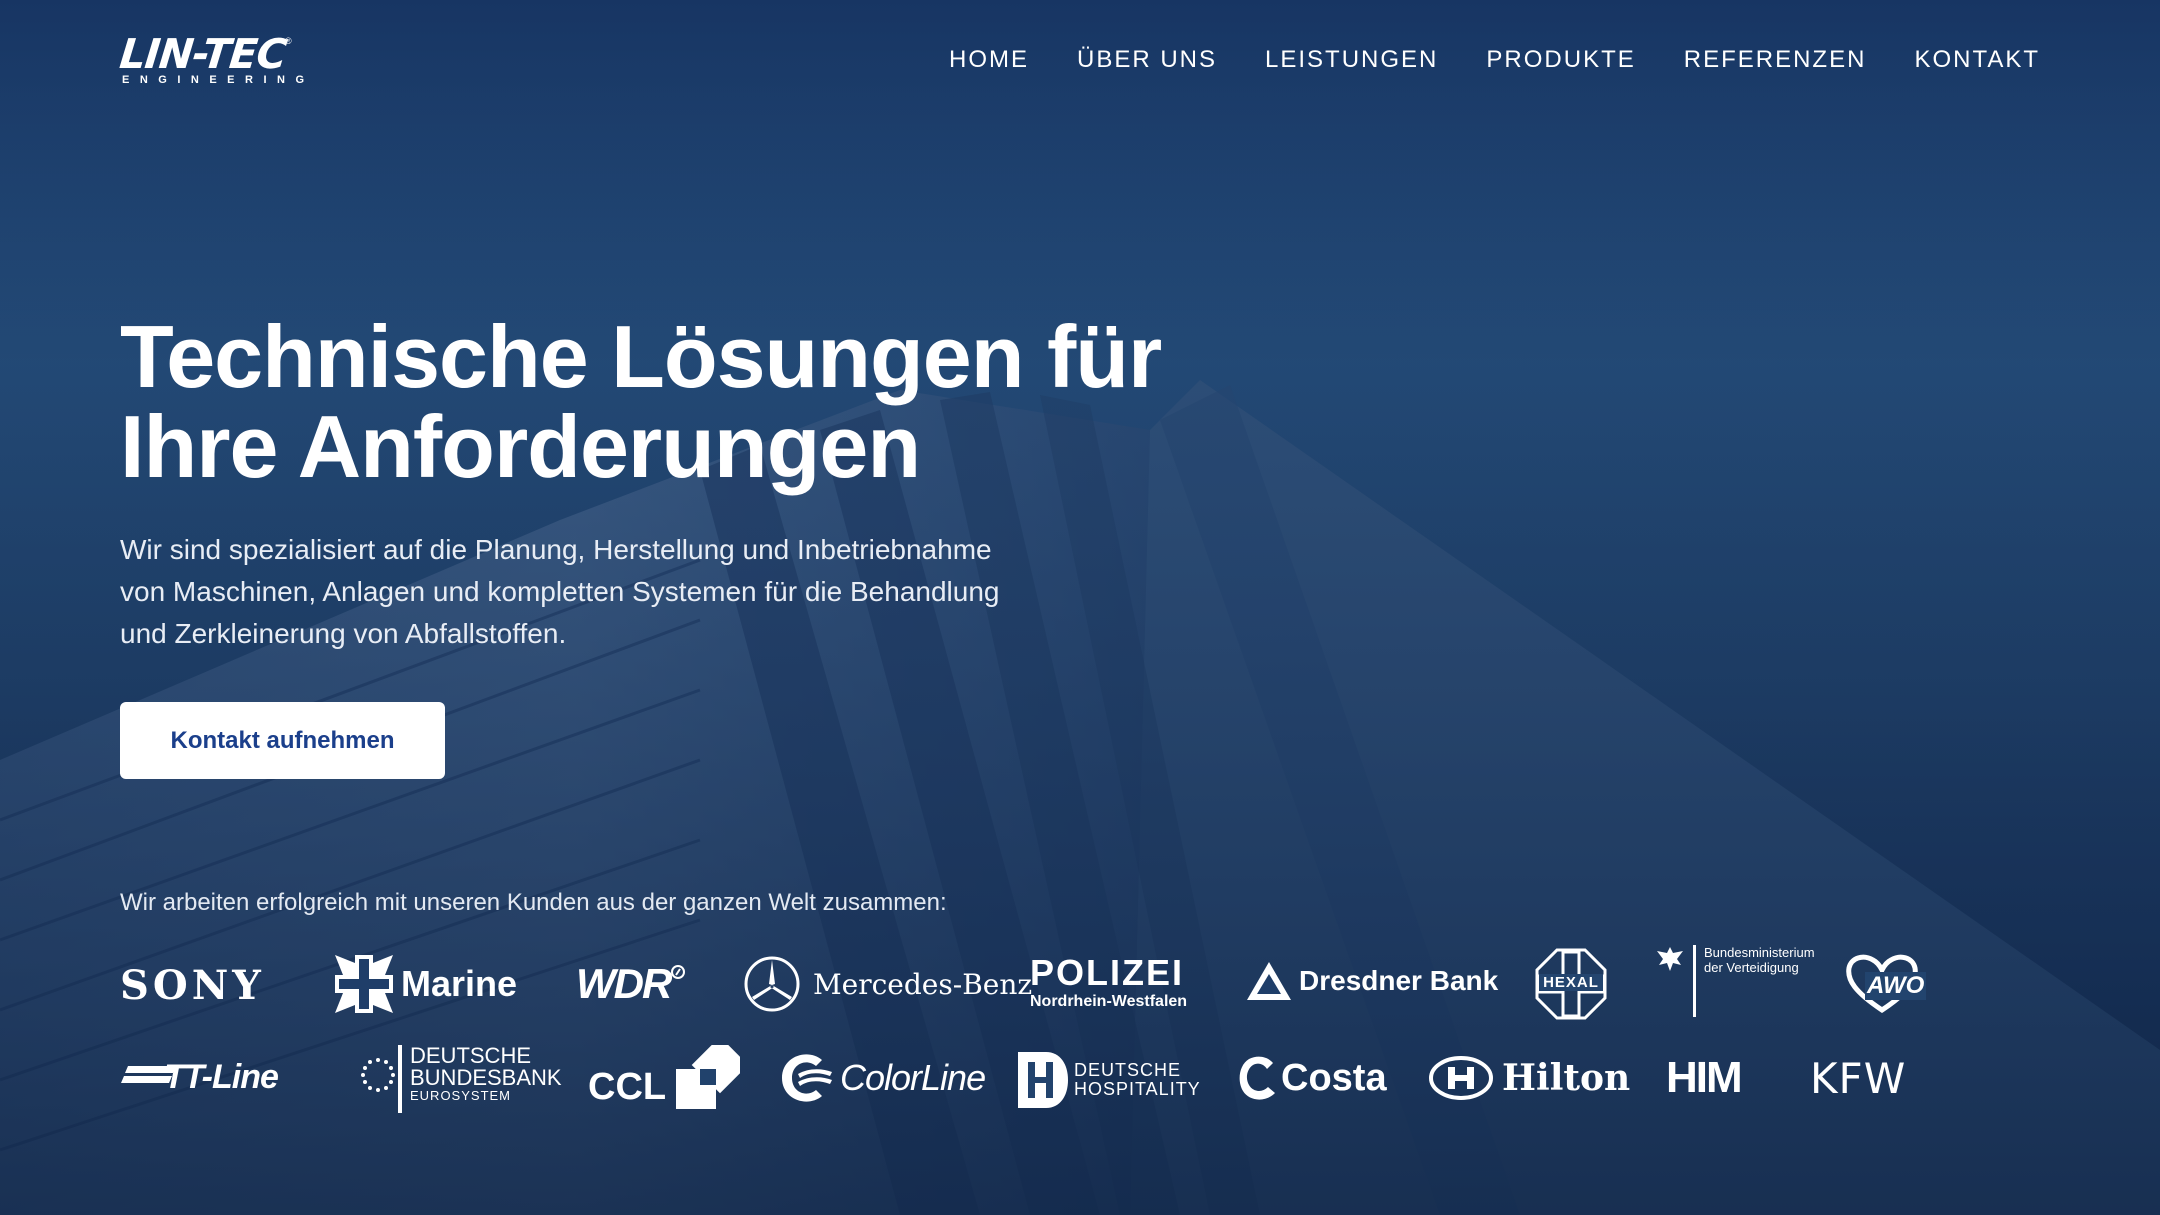 This screenshot has width=2160, height=1215. What do you see at coordinates (913, 1077) in the screenshot?
I see `color-line-wordmark: ColorLine` at bounding box center [913, 1077].